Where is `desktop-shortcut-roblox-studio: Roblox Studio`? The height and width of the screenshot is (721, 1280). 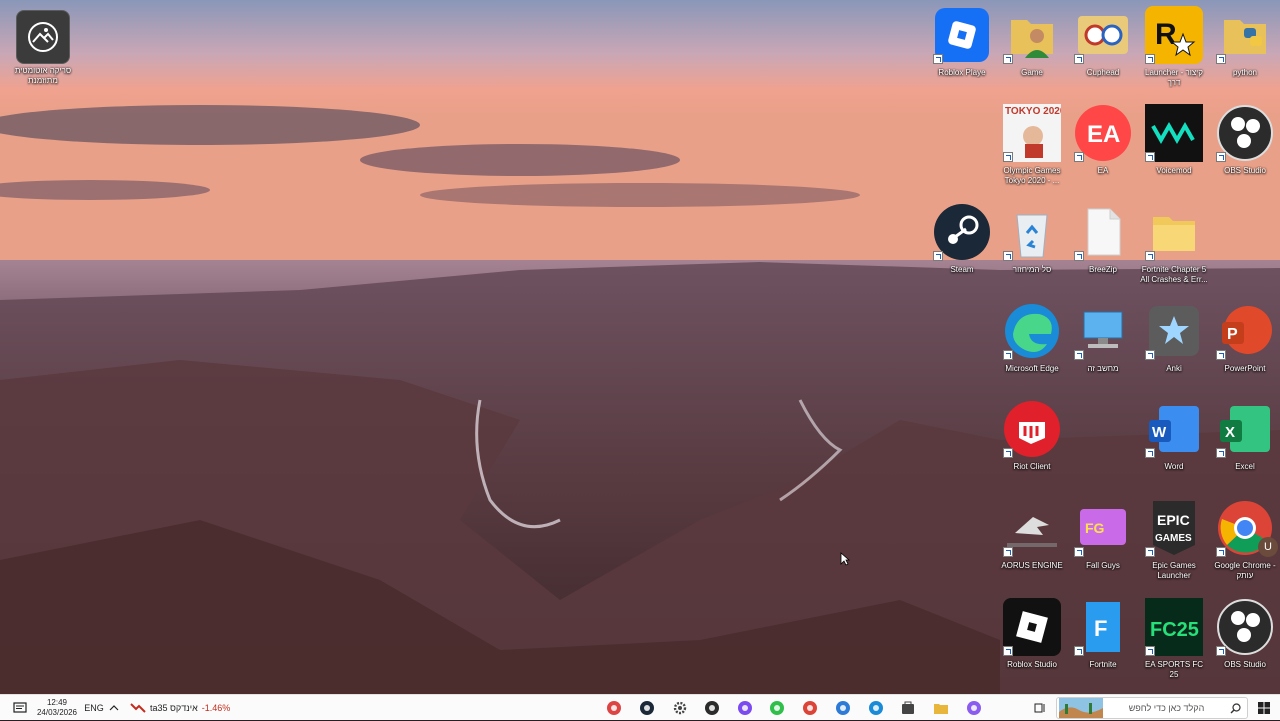
desktop-shortcut-roblox-studio: Roblox Studio is located at coordinates (1032, 633).